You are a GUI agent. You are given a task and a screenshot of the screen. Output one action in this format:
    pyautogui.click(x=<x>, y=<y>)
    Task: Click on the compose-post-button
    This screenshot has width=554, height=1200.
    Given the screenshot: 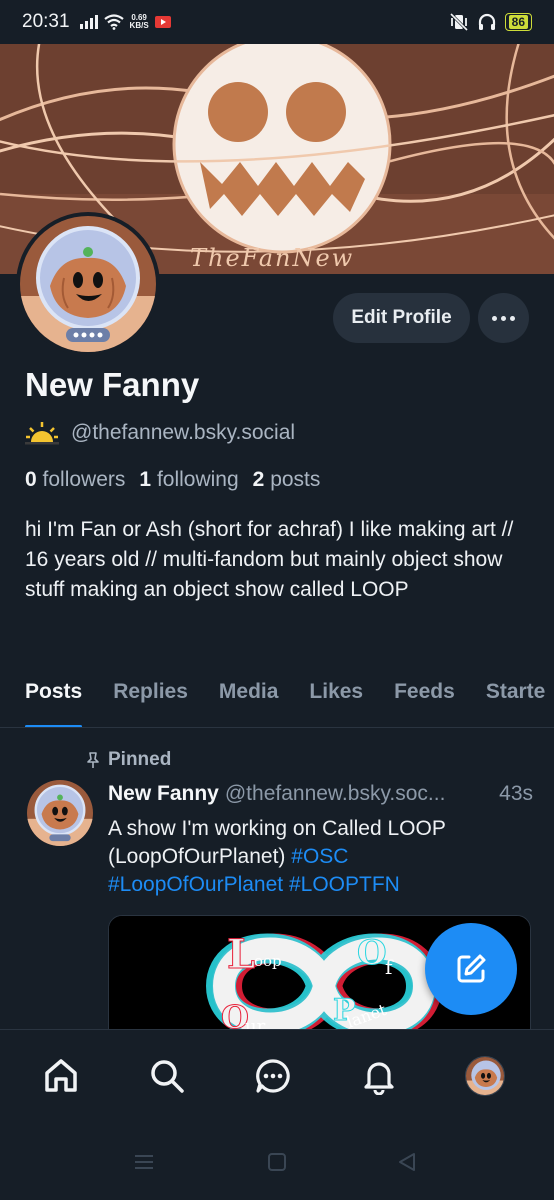 What is the action you would take?
    pyautogui.click(x=471, y=969)
    